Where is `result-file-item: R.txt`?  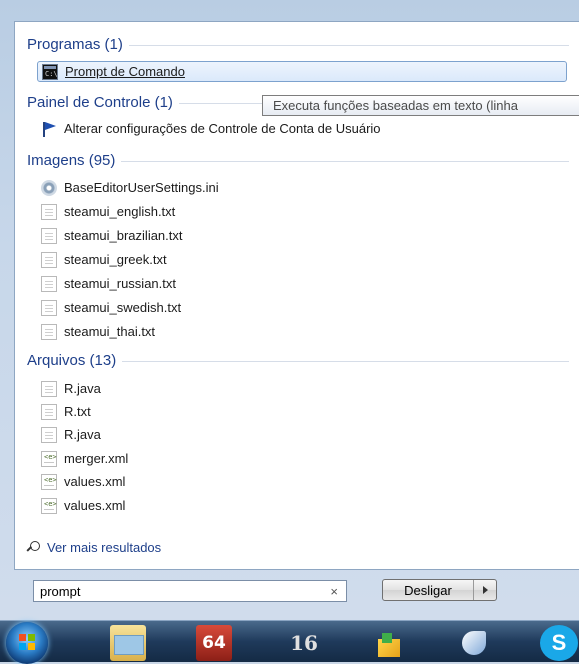 result-file-item: R.txt is located at coordinates (310, 411).